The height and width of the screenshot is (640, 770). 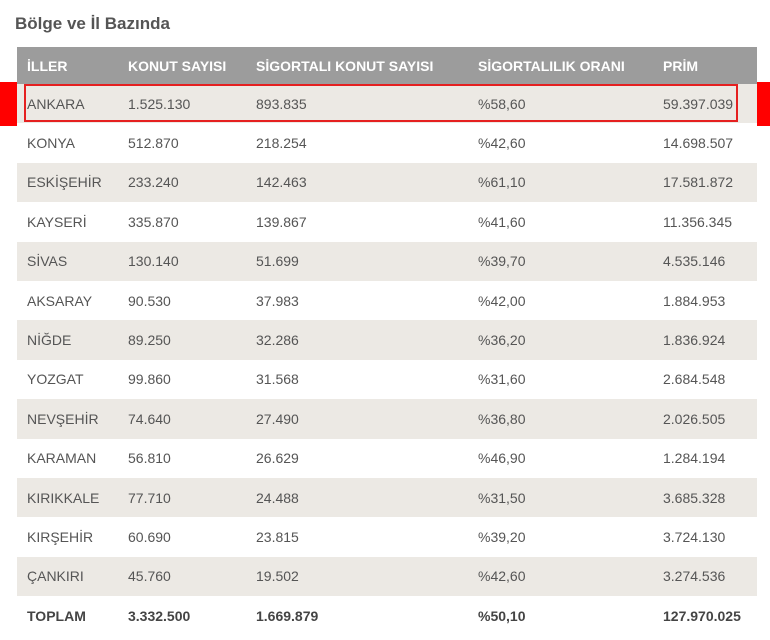 I want to click on cell-premium: 3.724.130, so click(x=694, y=536).